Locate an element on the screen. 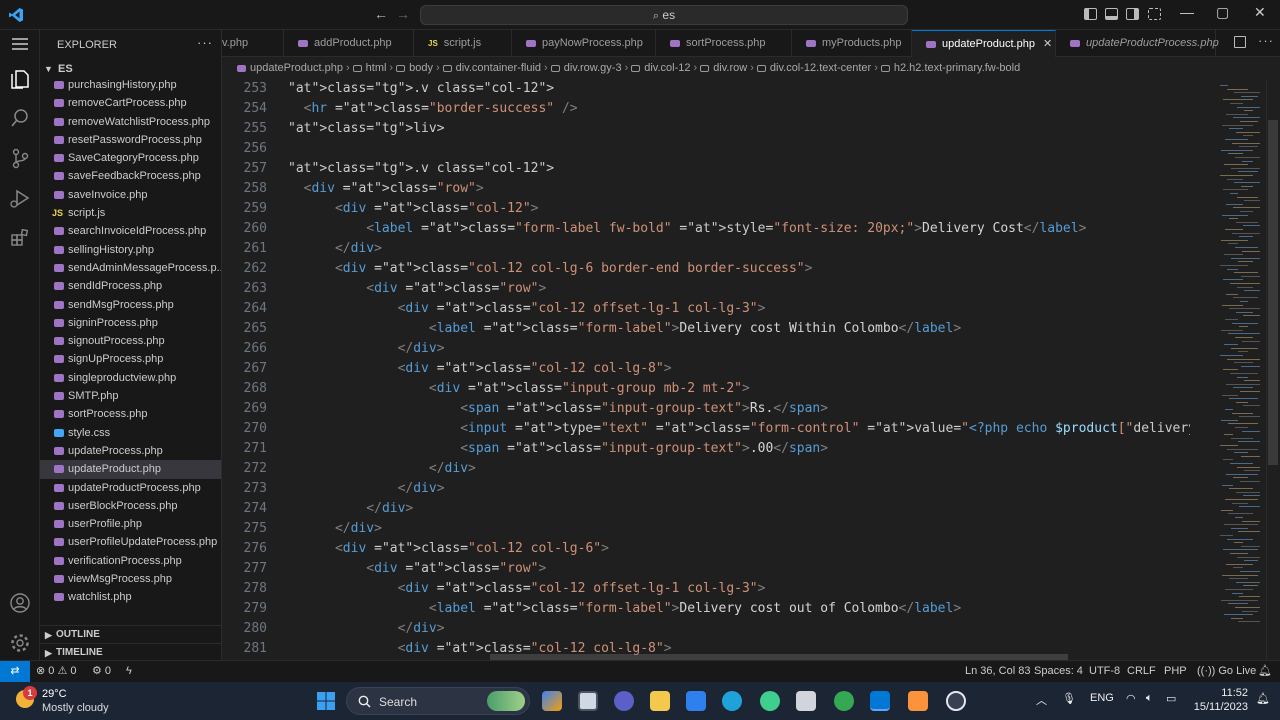  code-line: 267 <div ="at">class="col-12 col-lg-8"> is located at coordinates (706, 369).